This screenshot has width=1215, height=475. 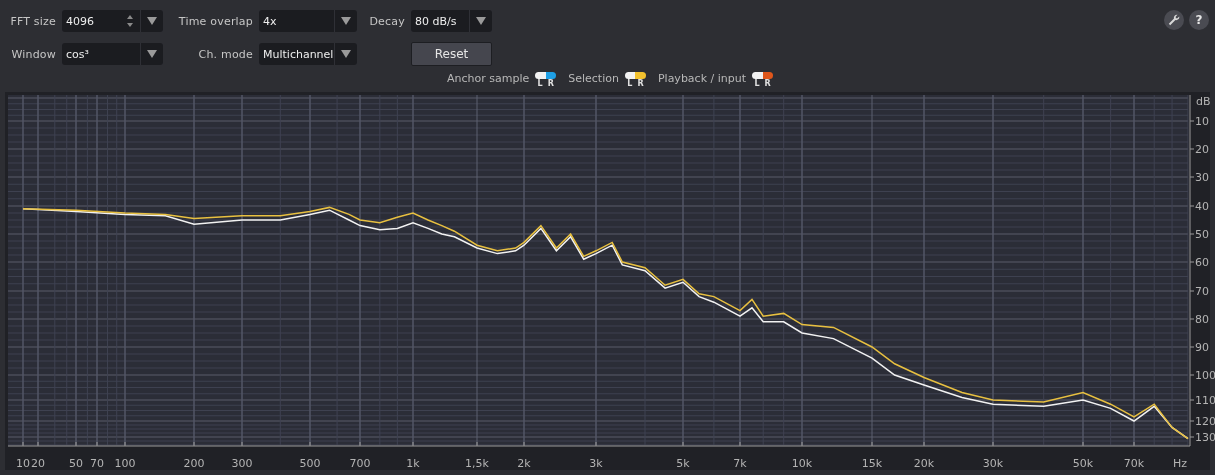 I want to click on axis-tick-label: 90, so click(x=1202, y=347).